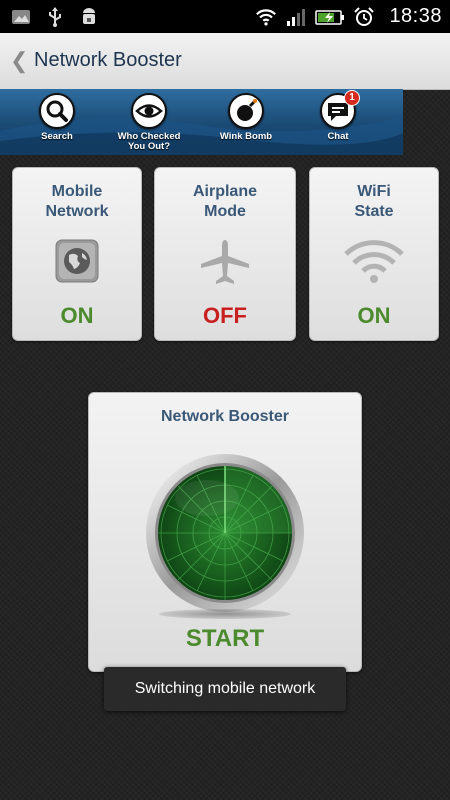  What do you see at coordinates (225, 315) in the screenshot?
I see `tile-state: OFF` at bounding box center [225, 315].